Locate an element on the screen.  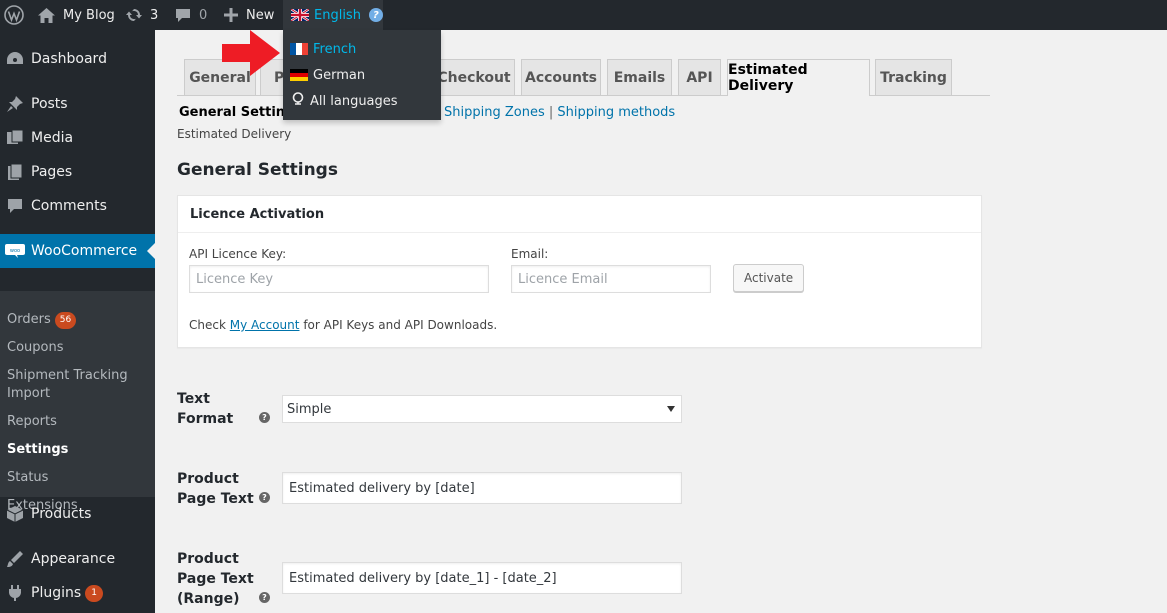
api-key-label: API Licence Key: is located at coordinates (238, 254).